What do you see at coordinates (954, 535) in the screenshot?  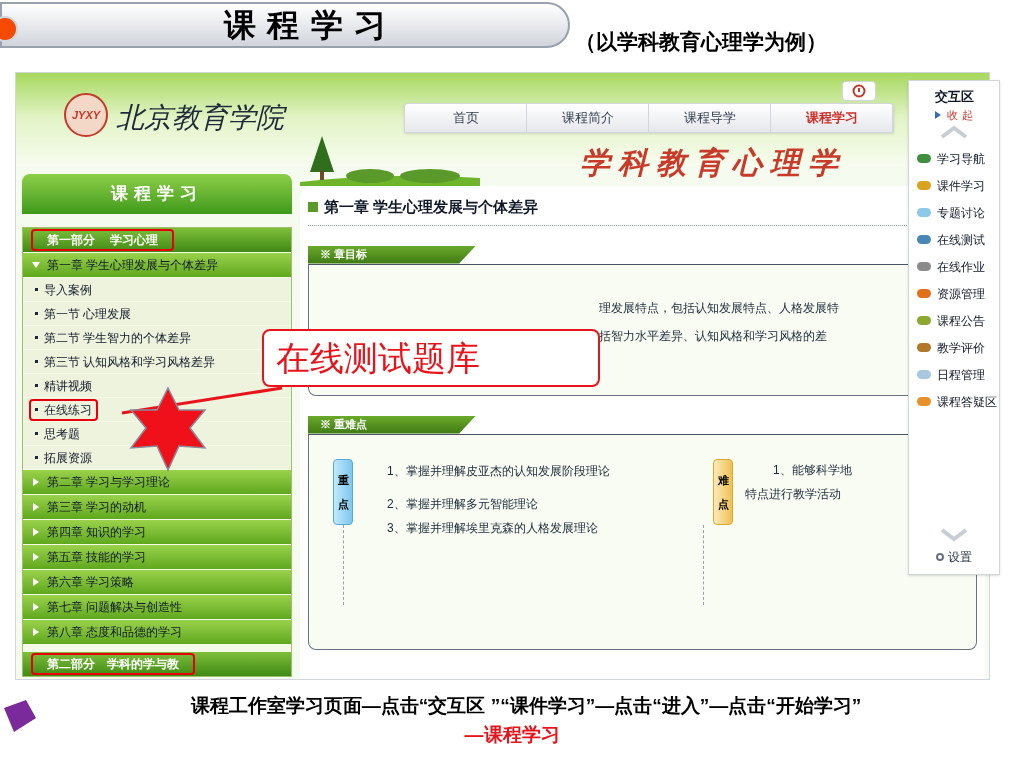 I see `chevron-down-icon` at bounding box center [954, 535].